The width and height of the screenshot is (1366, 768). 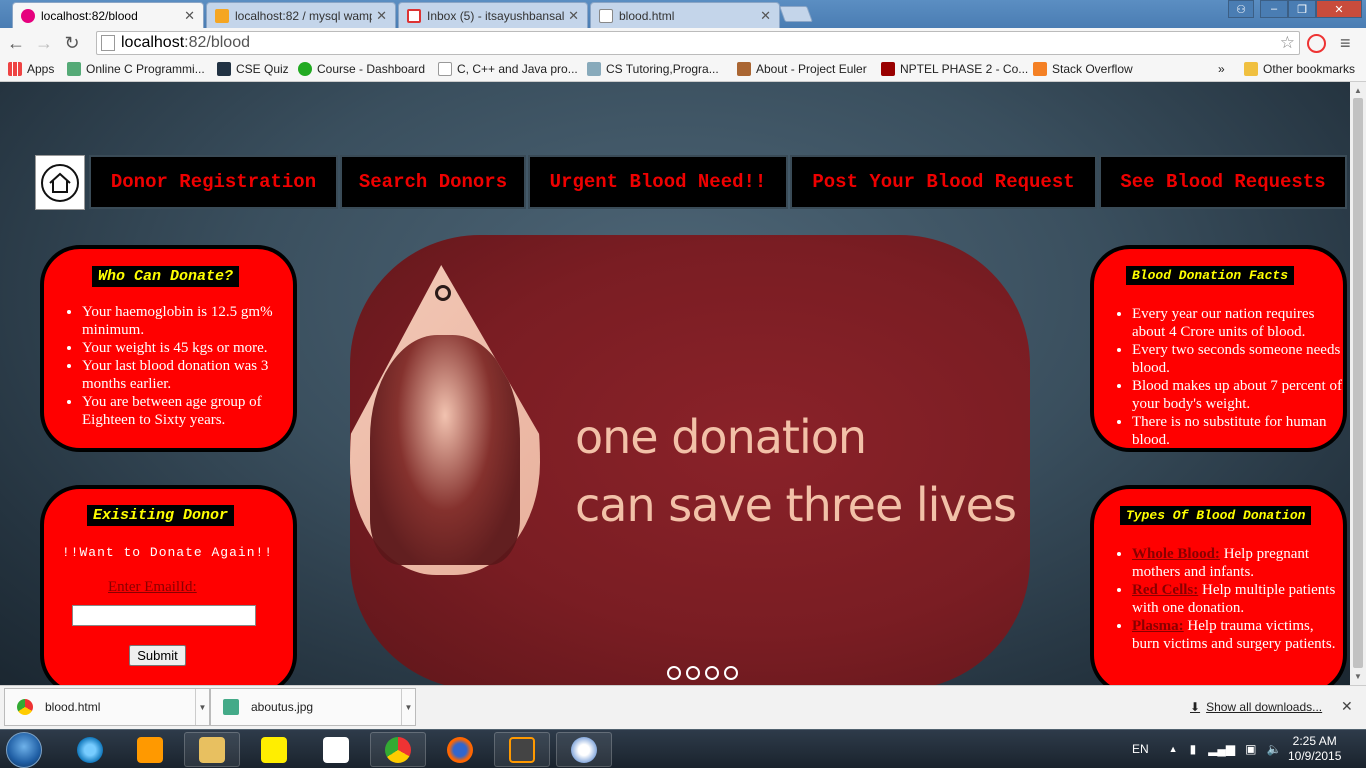 What do you see at coordinates (888, 69) in the screenshot?
I see `nptel-icon` at bounding box center [888, 69].